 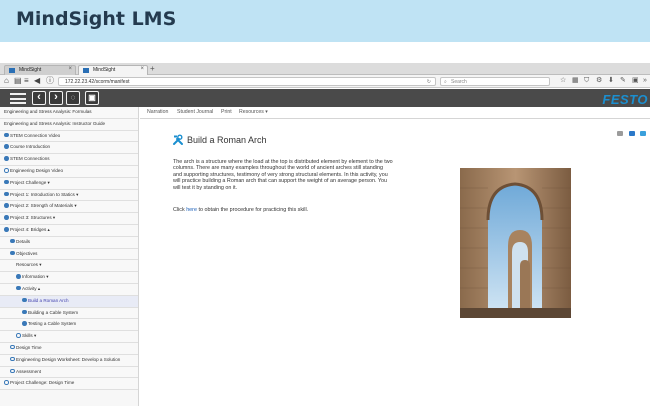 What do you see at coordinates (43, 206) in the screenshot?
I see `sidebar-item-label: Project 2: Strength of Materials ▾` at bounding box center [43, 206].